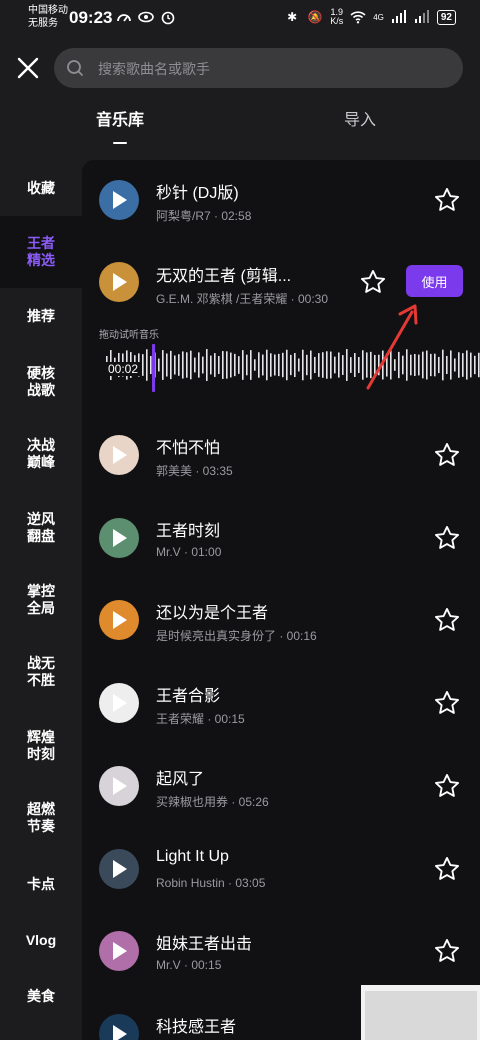  I want to click on song-row: 姐妹王者出击 Mr.V · 00:15, so click(281, 951).